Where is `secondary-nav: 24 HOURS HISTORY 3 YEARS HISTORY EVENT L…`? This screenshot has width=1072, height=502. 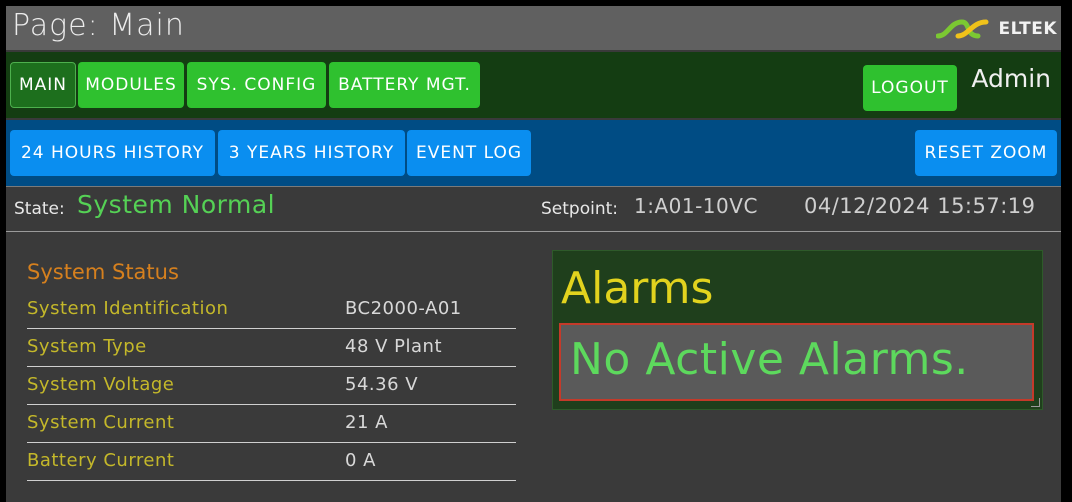
secondary-nav: 24 HOURS HISTORY 3 YEARS HISTORY EVENT L… is located at coordinates (533, 153).